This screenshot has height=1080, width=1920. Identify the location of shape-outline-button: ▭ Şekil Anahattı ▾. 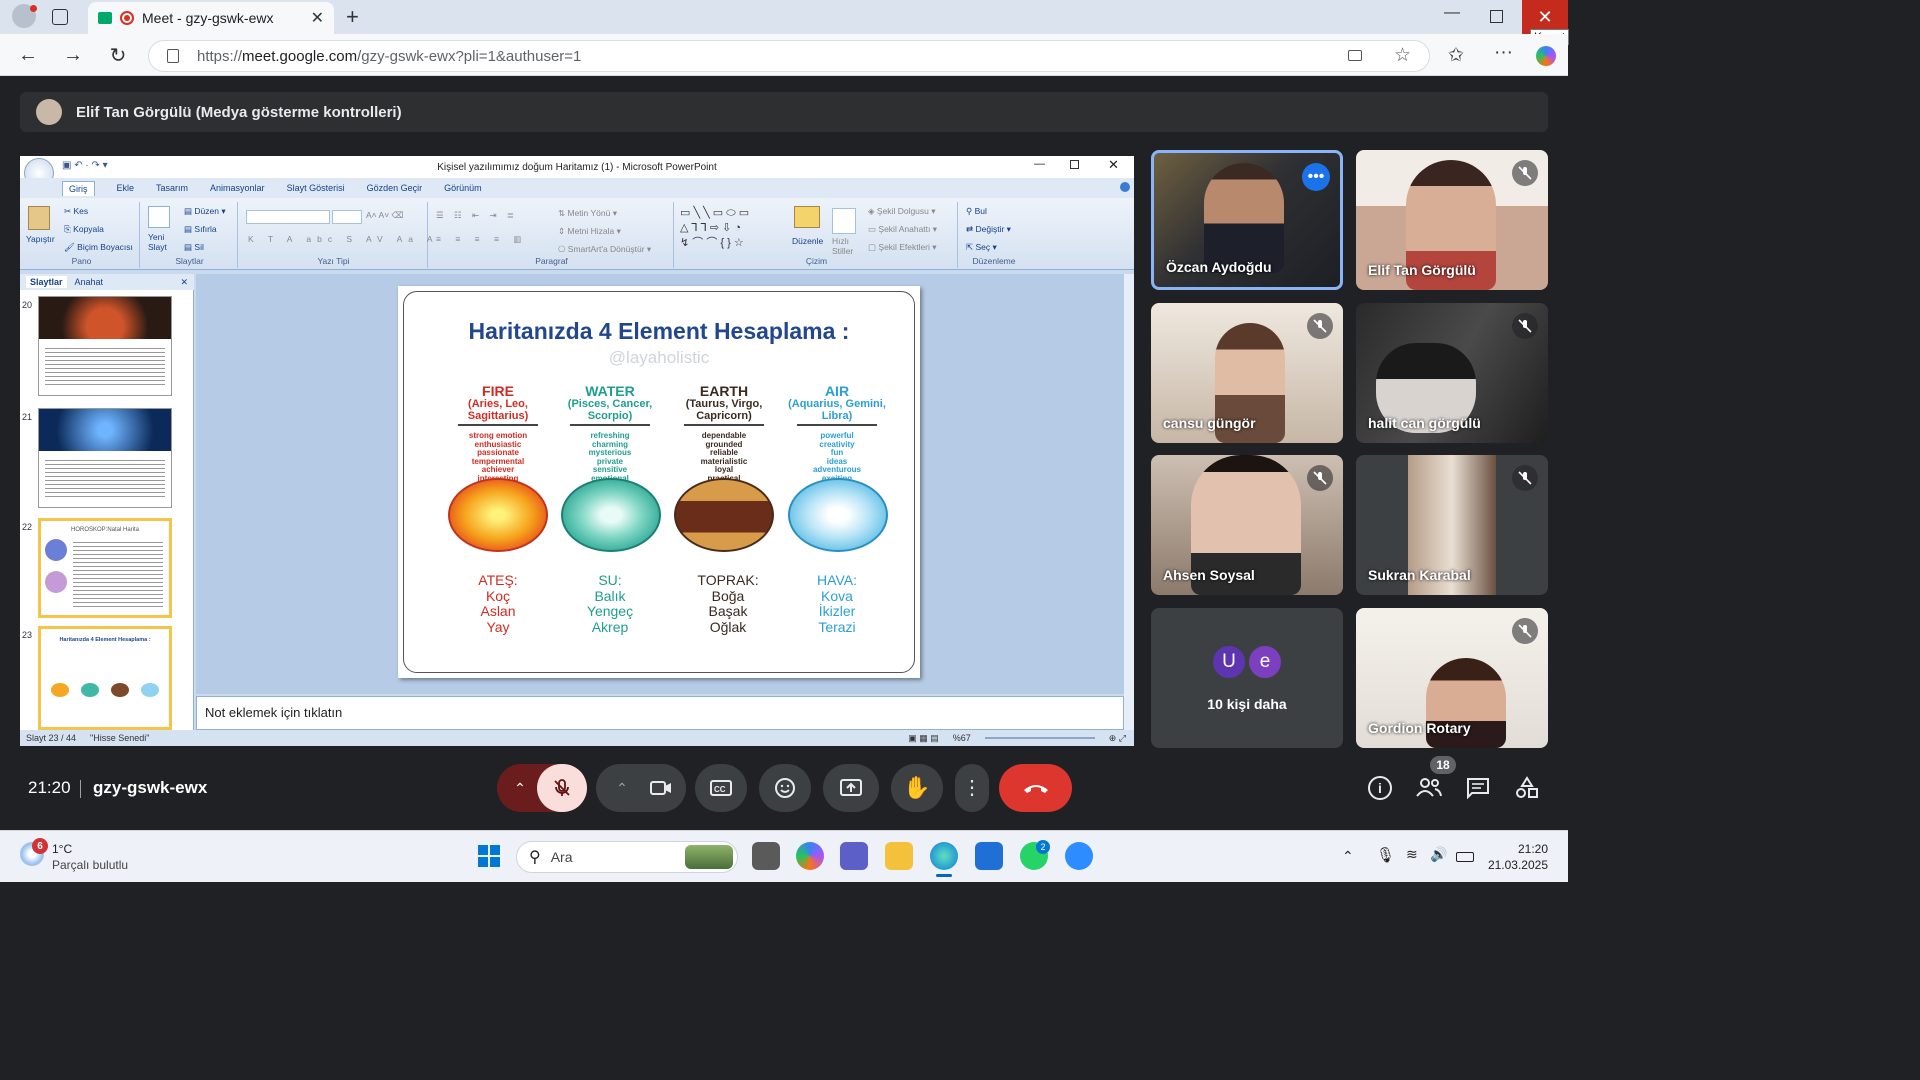
(902, 229).